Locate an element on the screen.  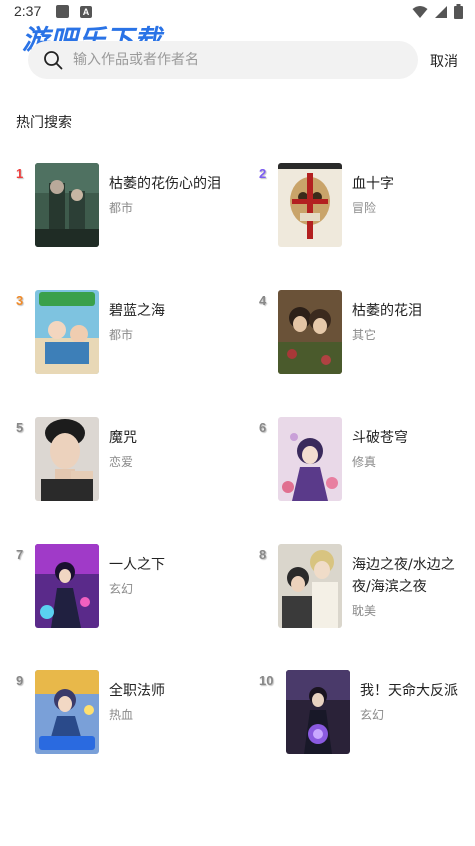
hot-item-3: 3 碧蓝之海 都市 is located at coordinates (121, 335).